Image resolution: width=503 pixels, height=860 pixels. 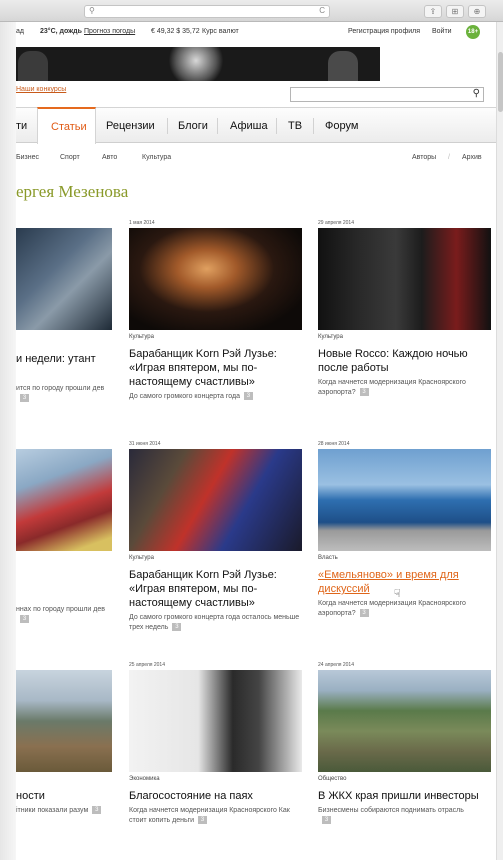 What do you see at coordinates (336, 665) in the screenshot?
I see `article-date: 24 апреля 2014` at bounding box center [336, 665].